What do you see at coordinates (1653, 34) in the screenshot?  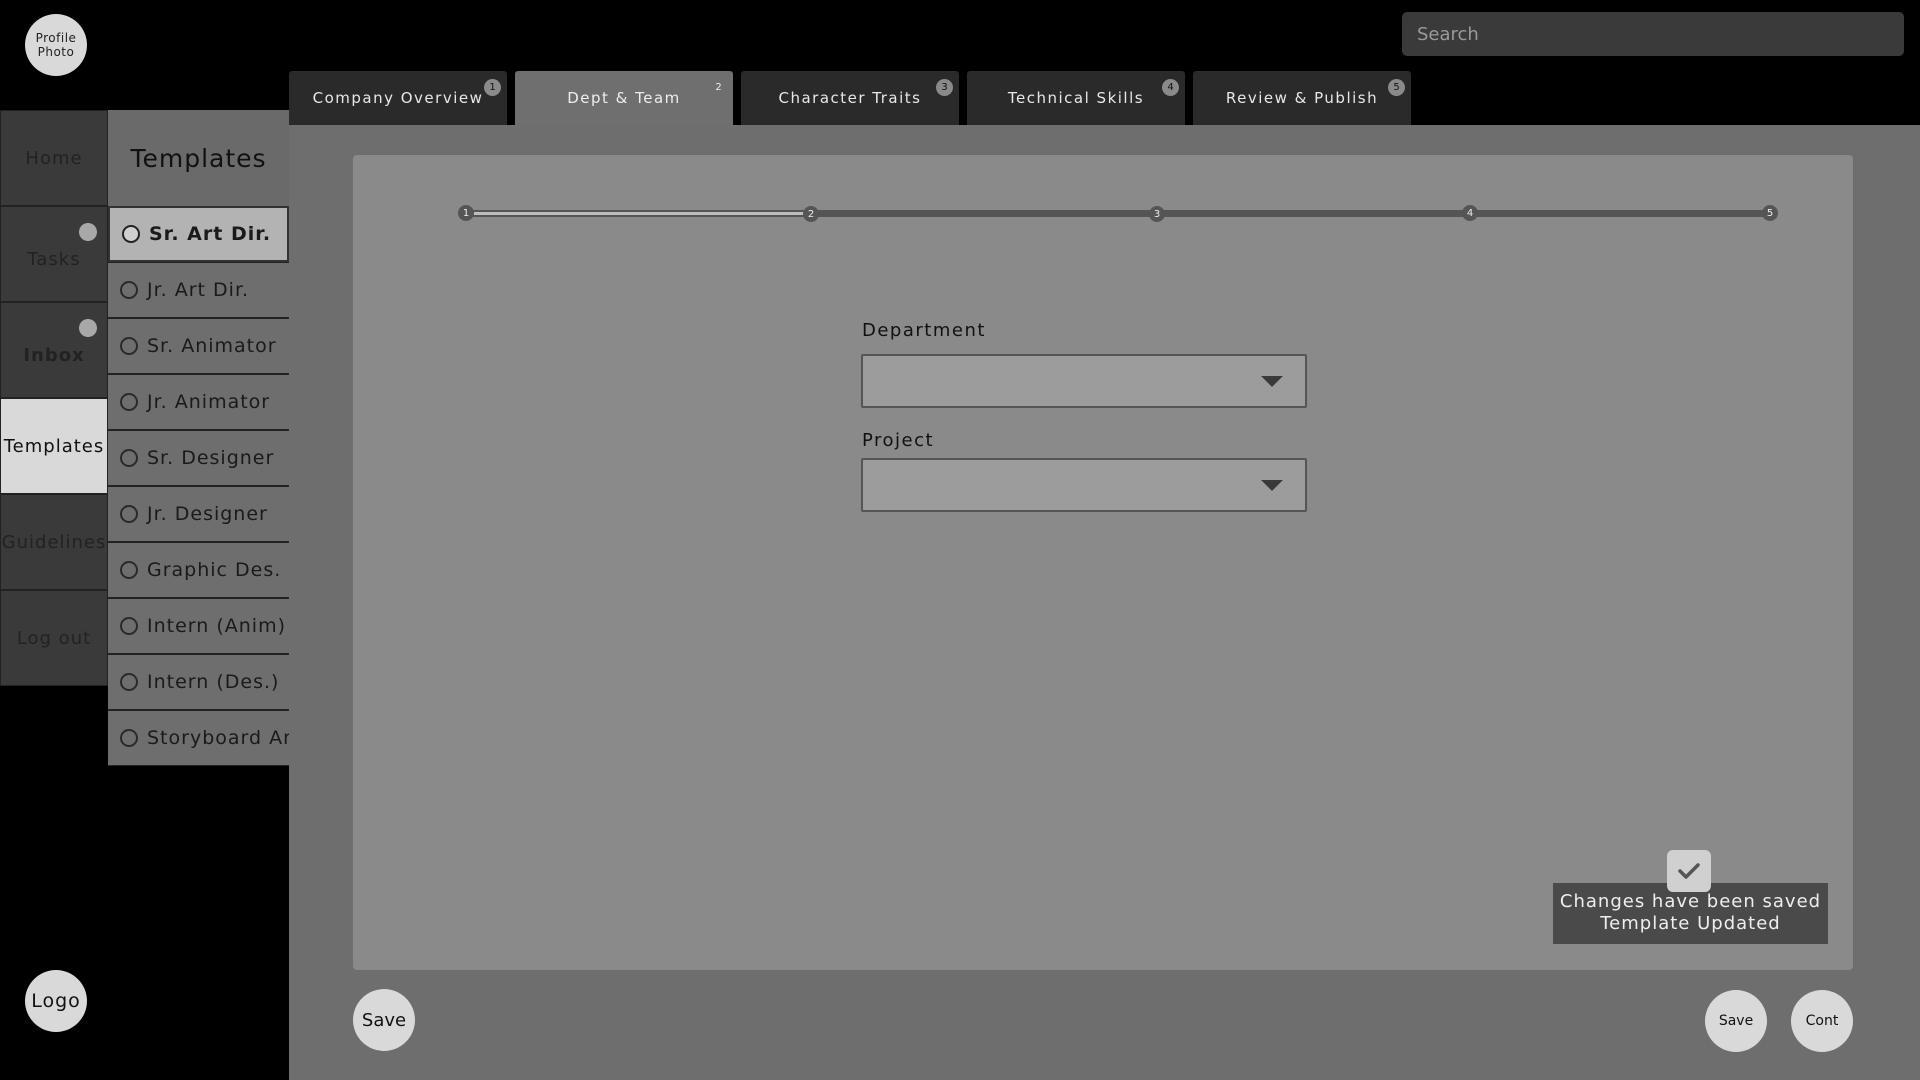 I see `search-input` at bounding box center [1653, 34].